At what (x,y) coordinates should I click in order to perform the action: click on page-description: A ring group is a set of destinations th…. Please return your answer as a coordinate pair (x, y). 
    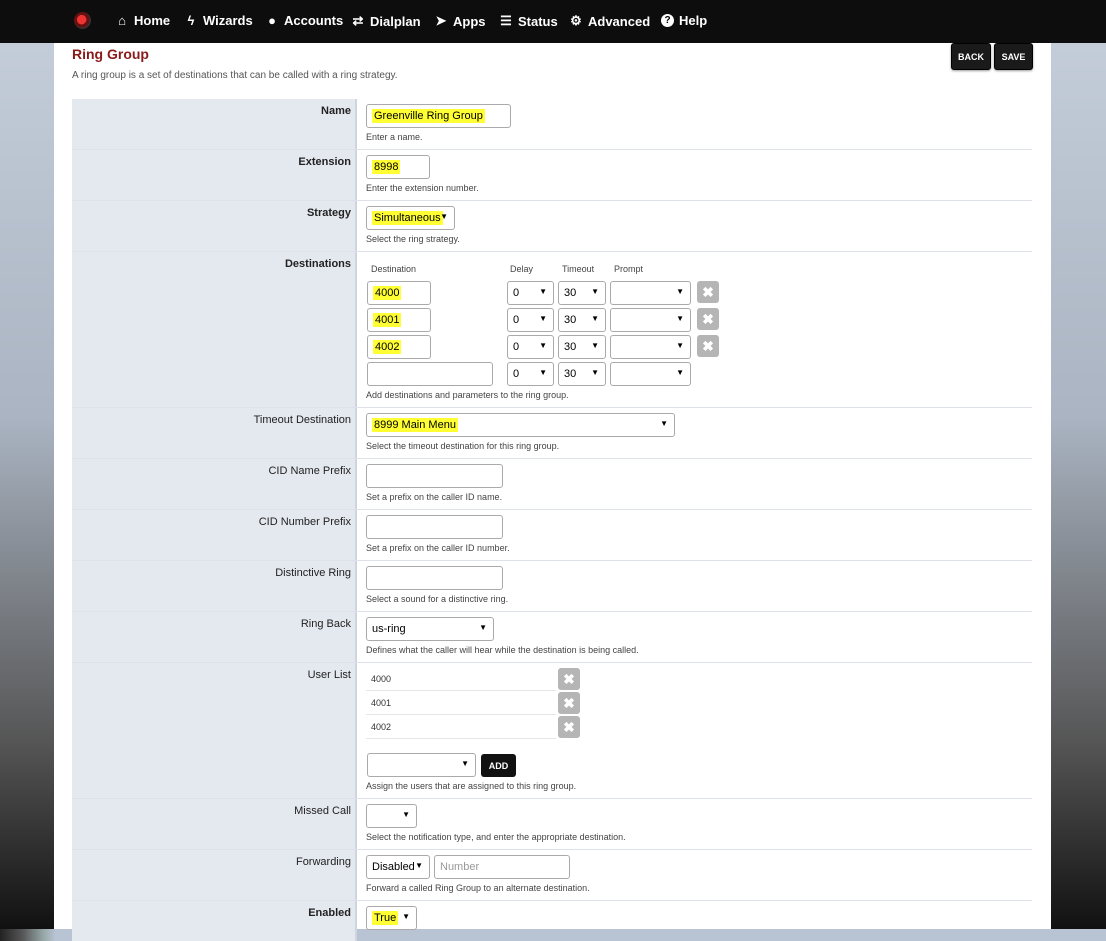
    Looking at the image, I should click on (235, 75).